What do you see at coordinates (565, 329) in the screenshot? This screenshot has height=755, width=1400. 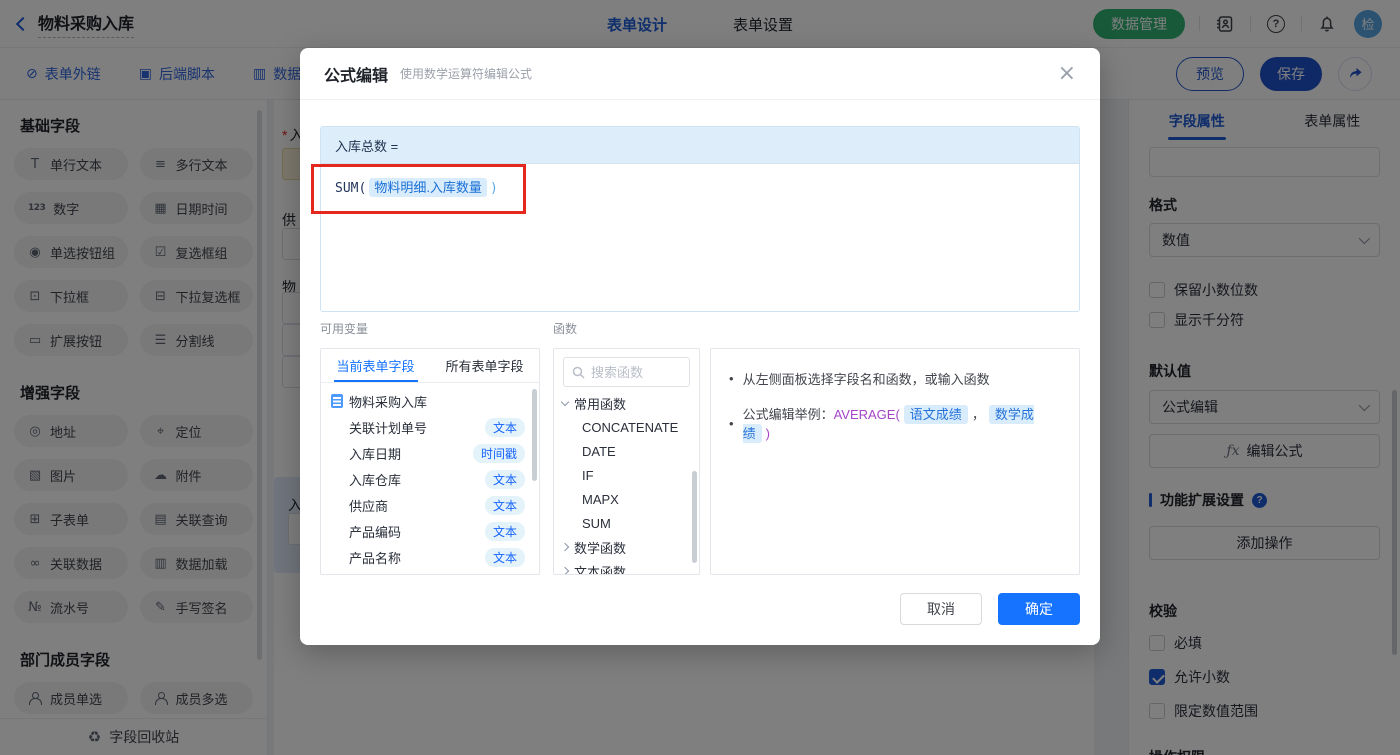 I see `functions-label: 函数` at bounding box center [565, 329].